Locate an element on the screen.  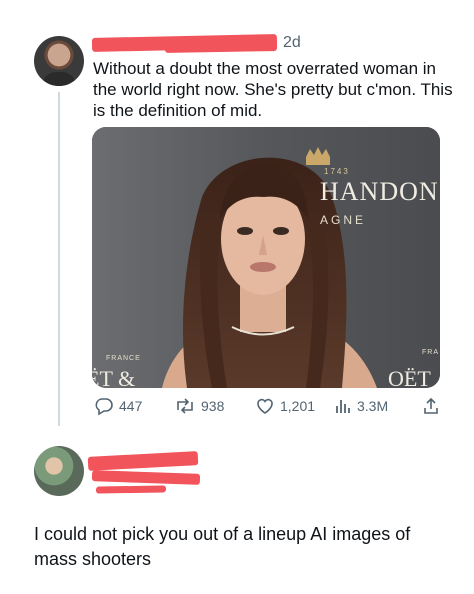
backdrop-text-chandon: HANDON is located at coordinates (379, 191).